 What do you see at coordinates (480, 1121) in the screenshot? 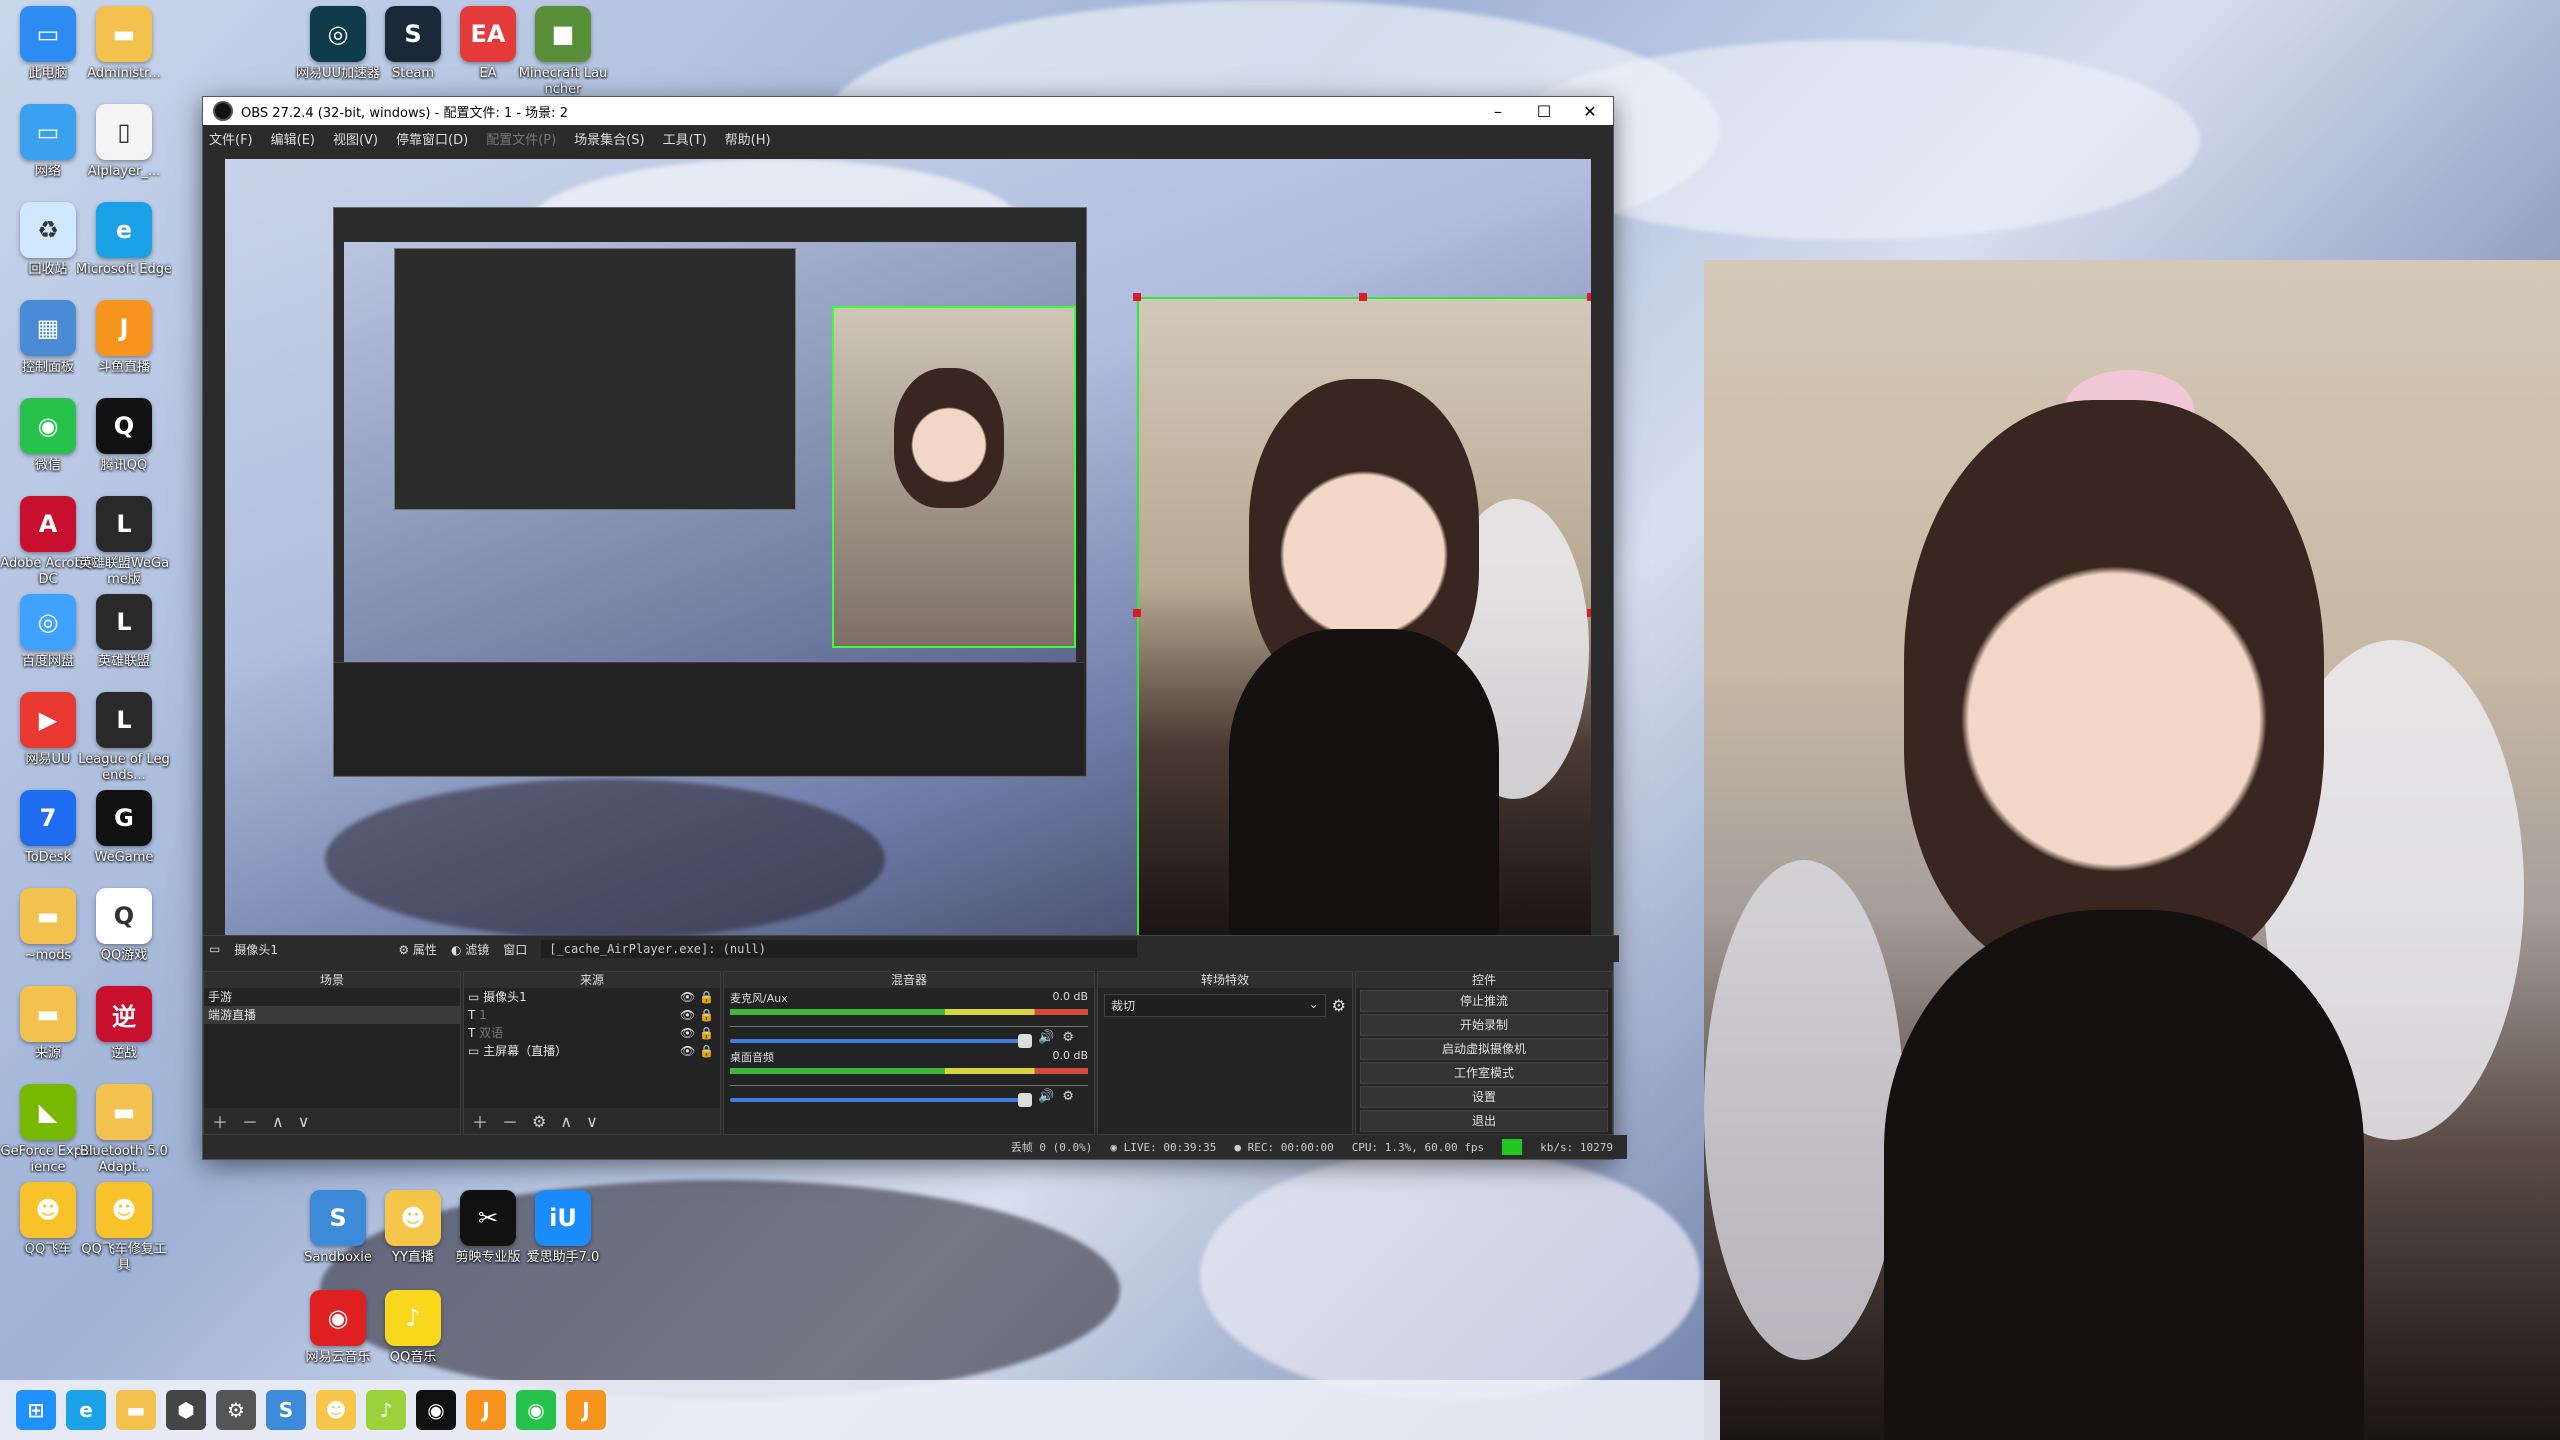
I see `add-source-button: ＋` at bounding box center [480, 1121].